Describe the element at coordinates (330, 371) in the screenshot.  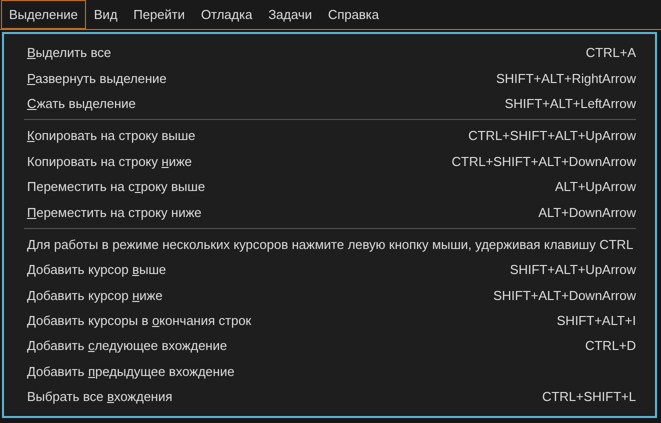
I see `menu-item: Добавить предыдущее вхождение` at that location.